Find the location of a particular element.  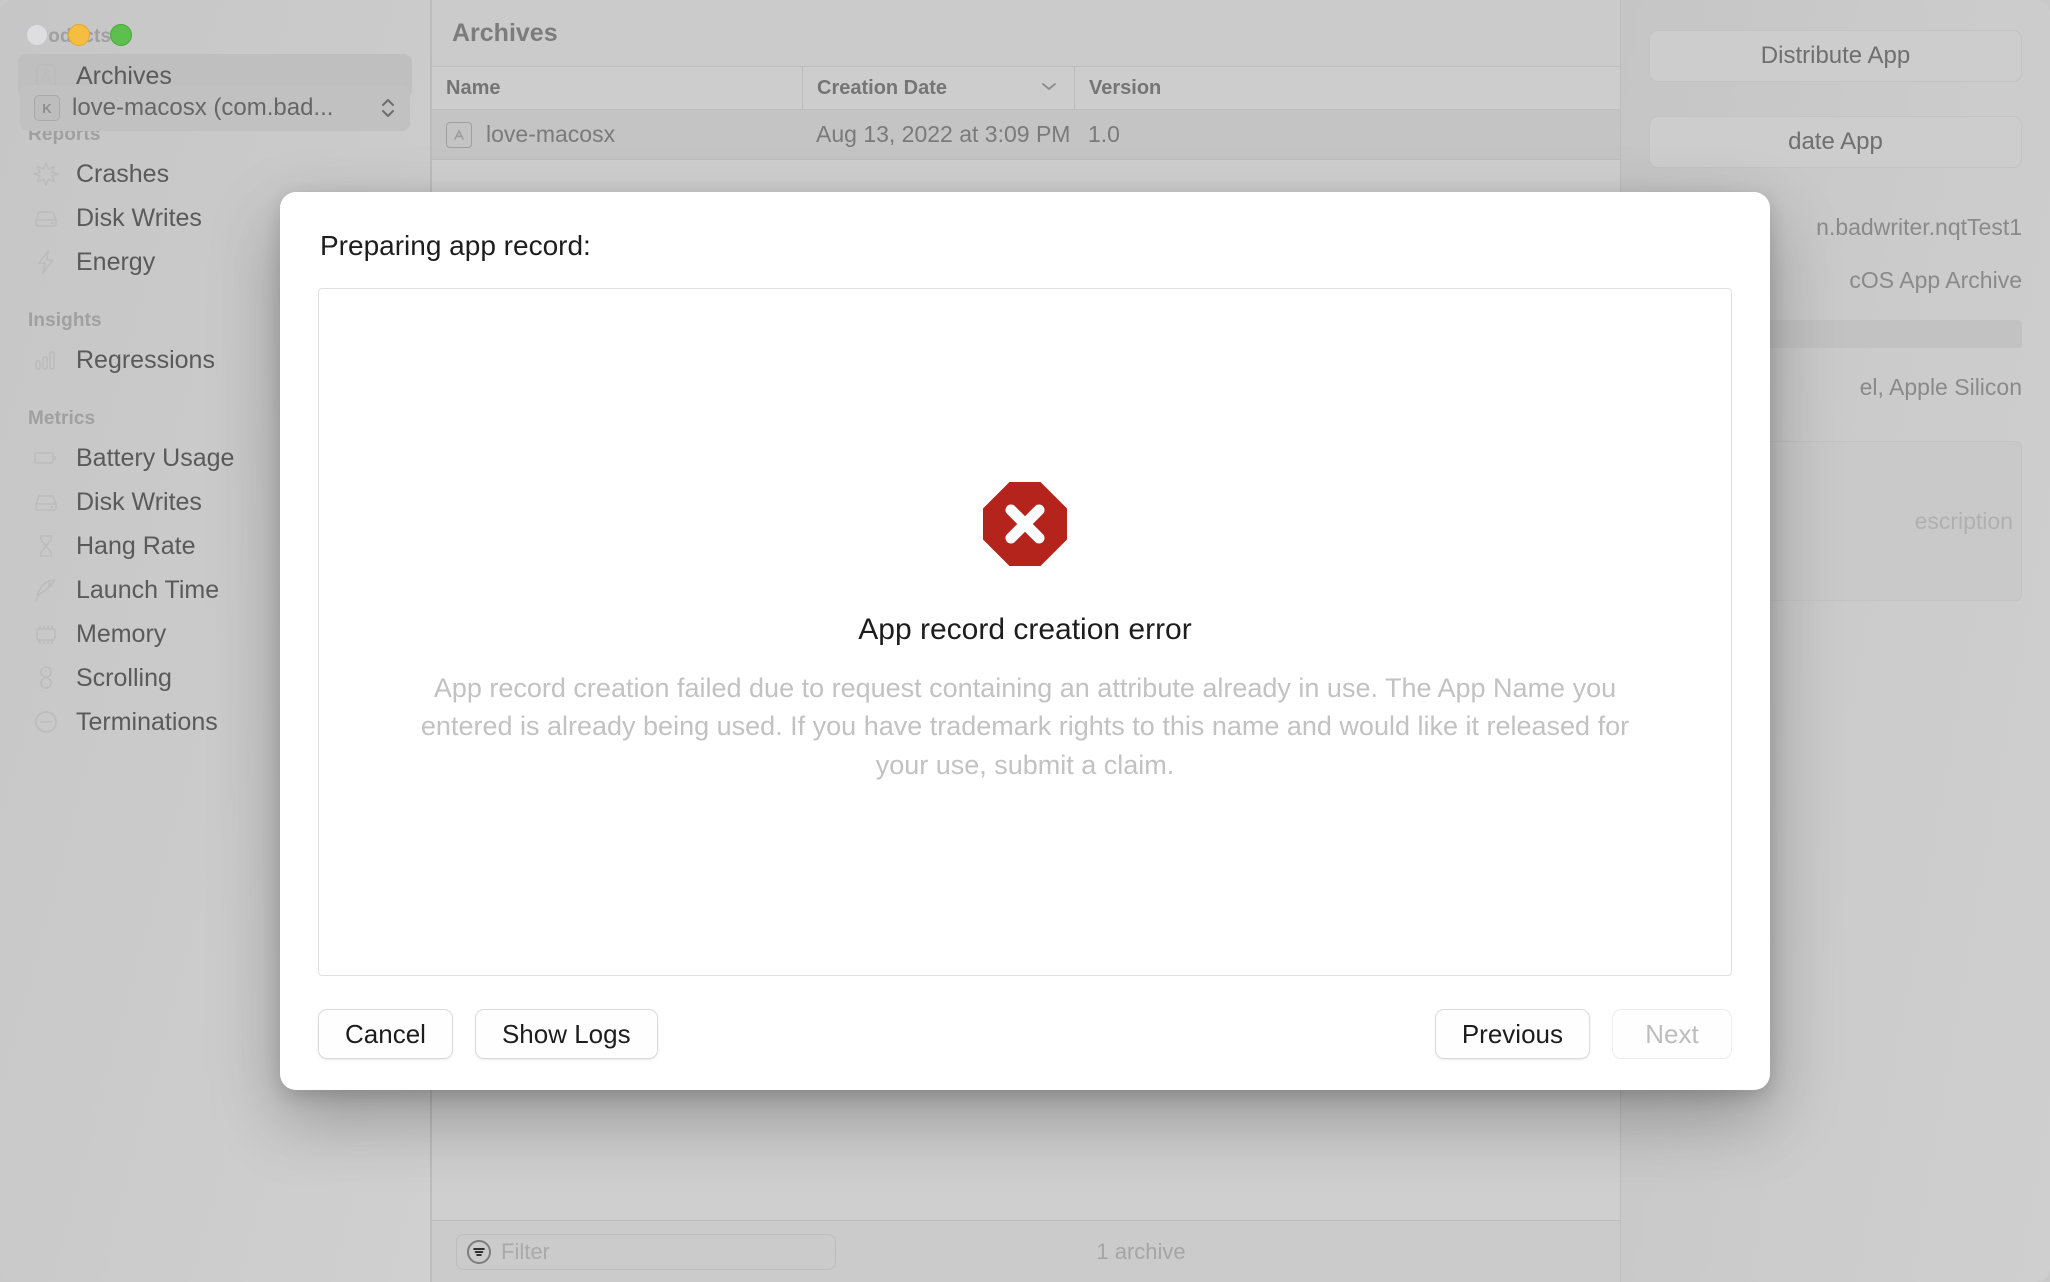

cell-creation-date: Aug 13, 2022 at 3:09 PM is located at coordinates (943, 134).